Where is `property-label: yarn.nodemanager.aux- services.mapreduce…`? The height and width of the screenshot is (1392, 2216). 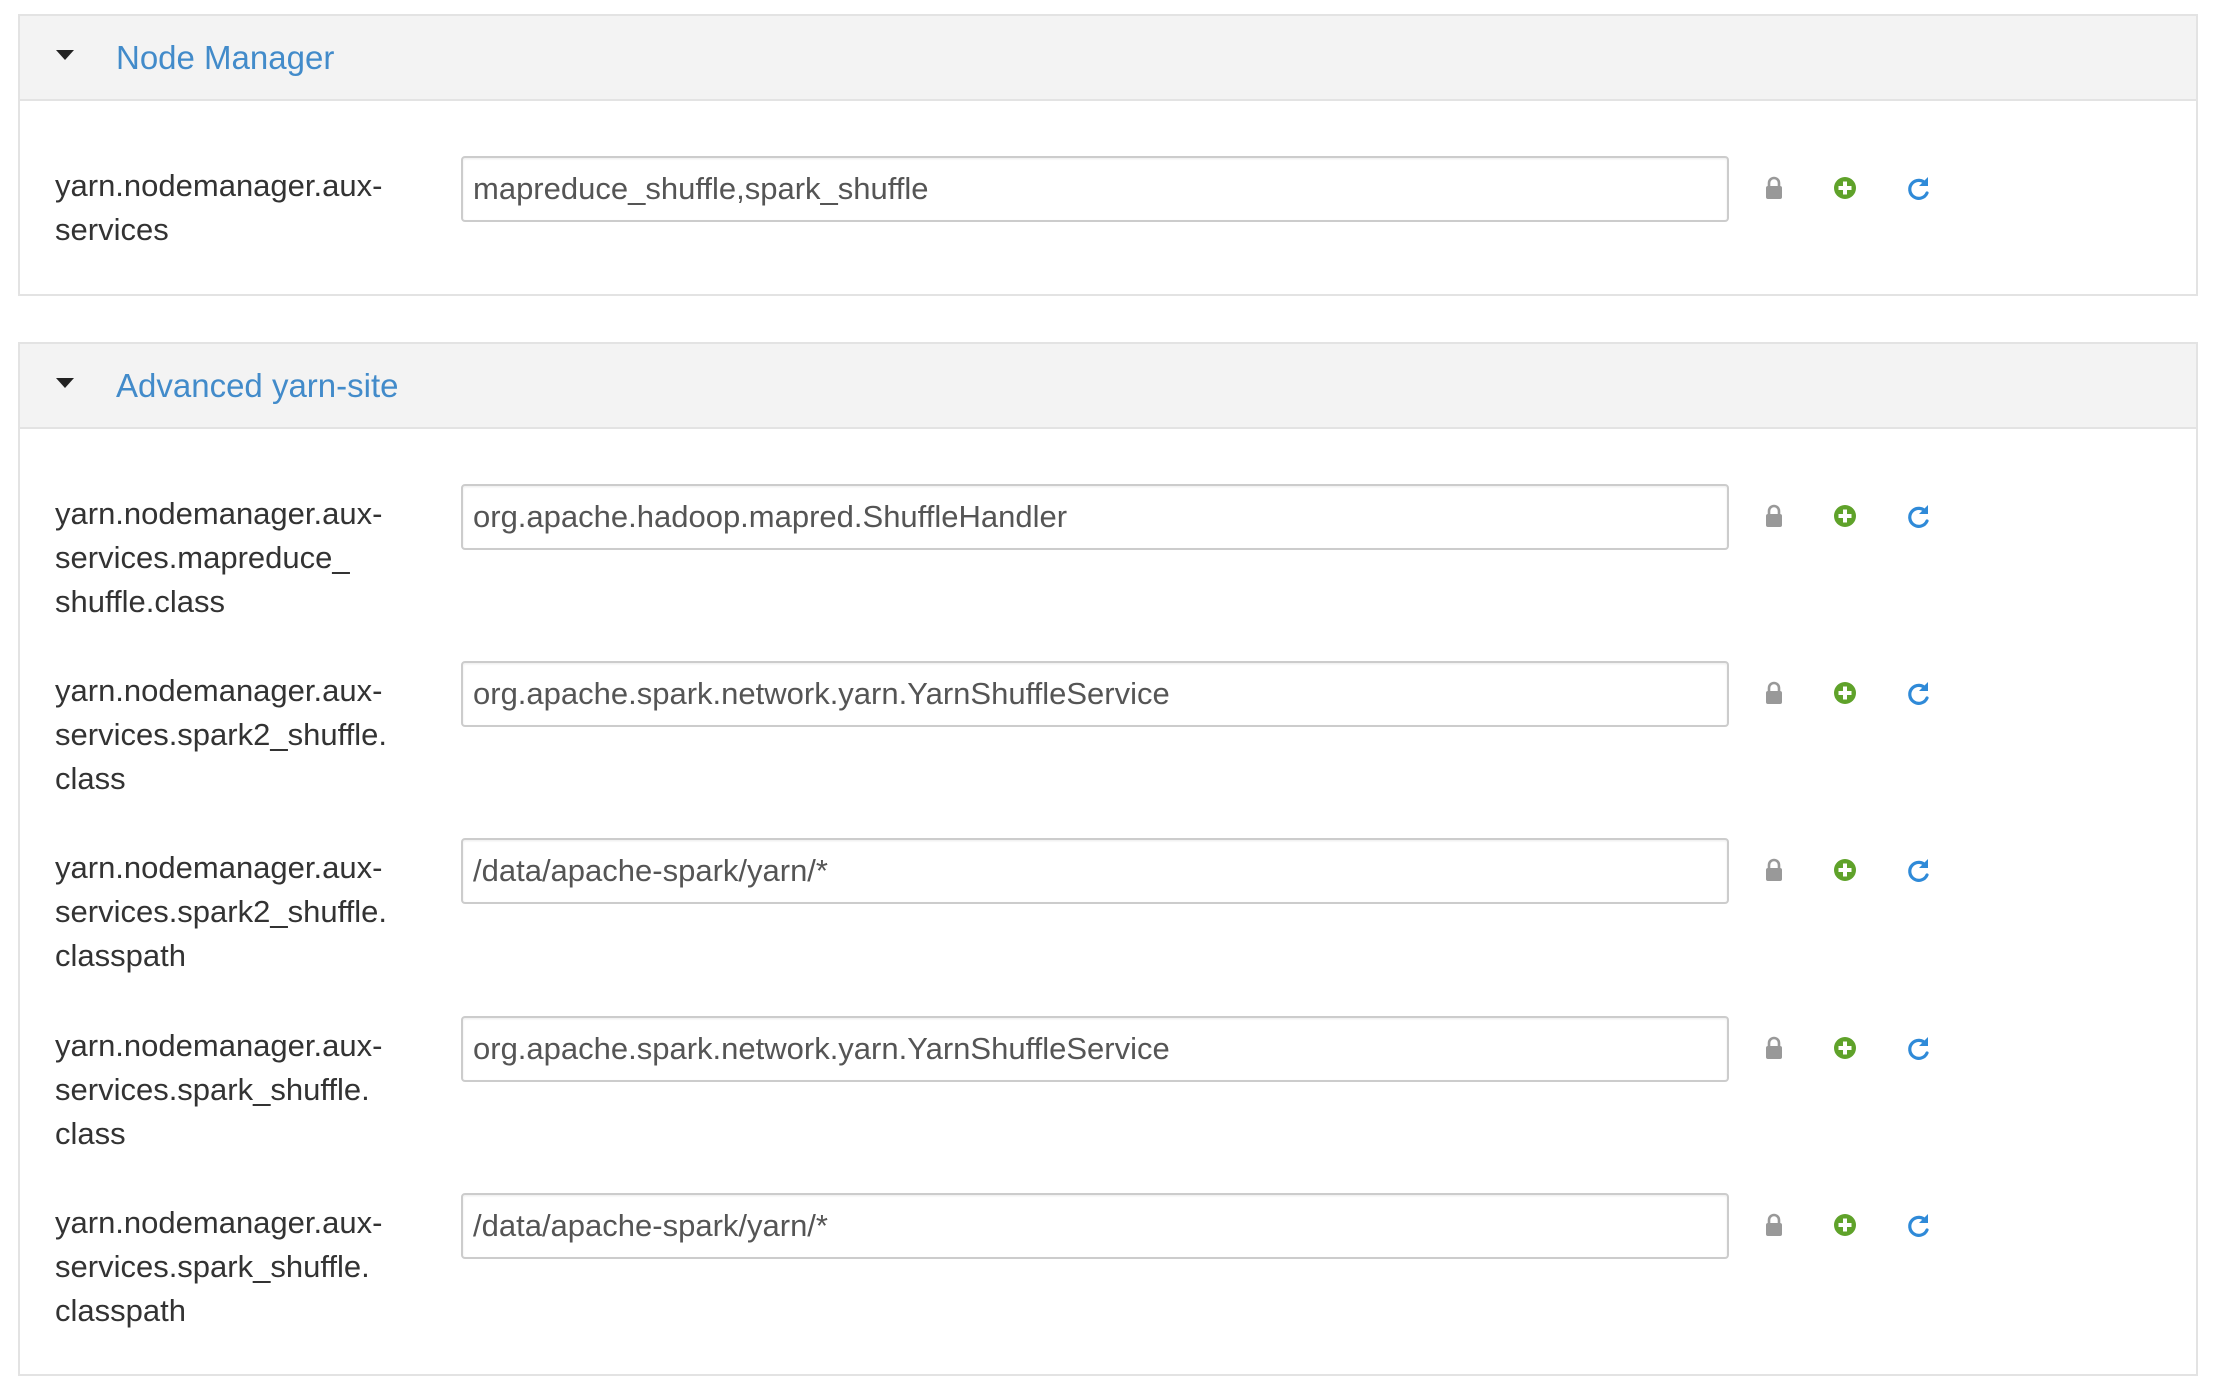
property-label: yarn.nodemanager.aux- services.mapreduce… is located at coordinates (219, 557).